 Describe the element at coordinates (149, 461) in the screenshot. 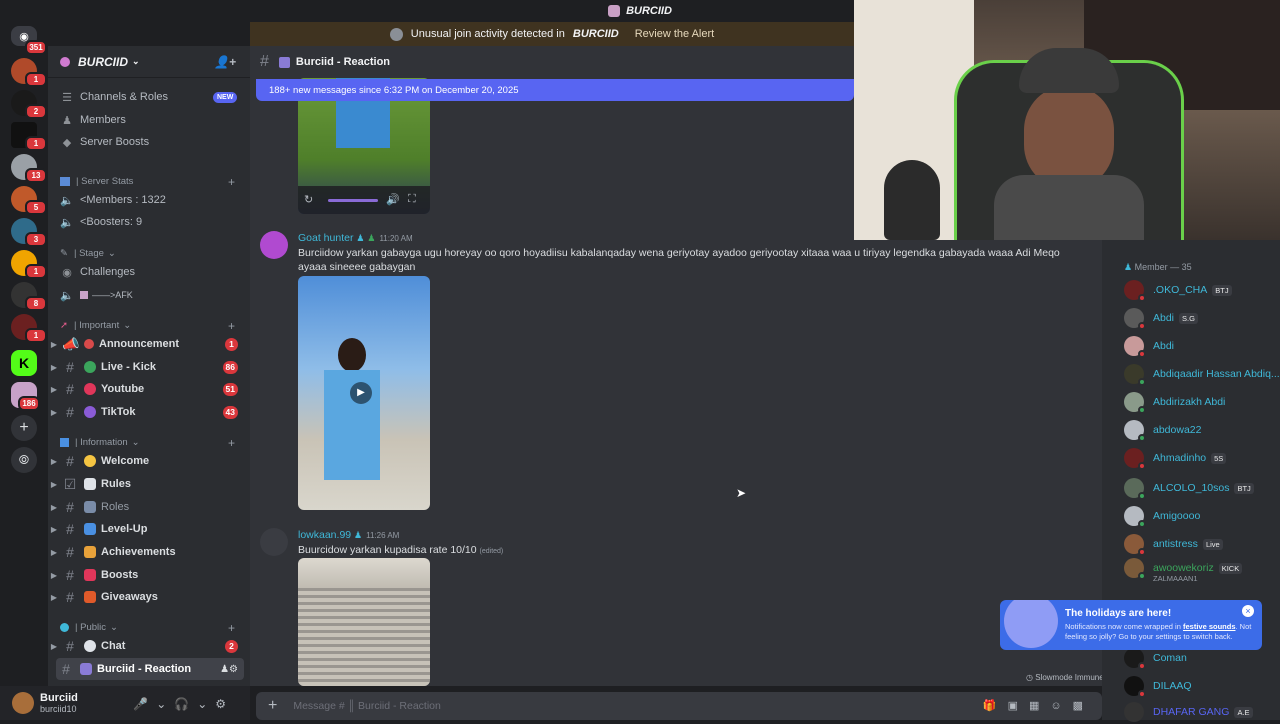

I see `channel-welcome: ▶ # Welcome` at that location.